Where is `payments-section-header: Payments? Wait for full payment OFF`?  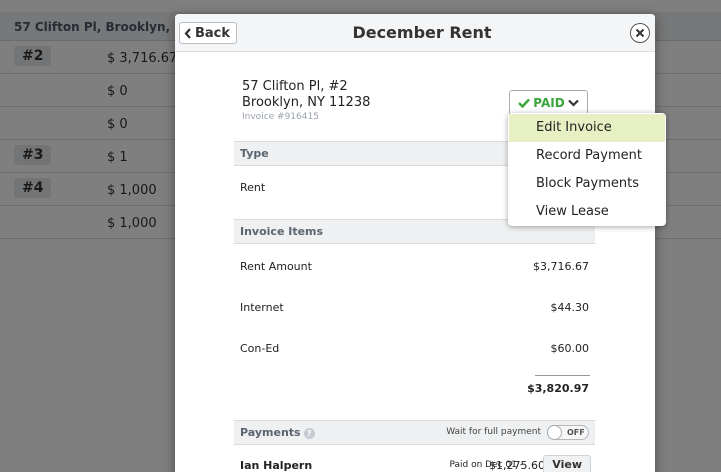 payments-section-header: Payments? Wait for full payment OFF is located at coordinates (414, 432).